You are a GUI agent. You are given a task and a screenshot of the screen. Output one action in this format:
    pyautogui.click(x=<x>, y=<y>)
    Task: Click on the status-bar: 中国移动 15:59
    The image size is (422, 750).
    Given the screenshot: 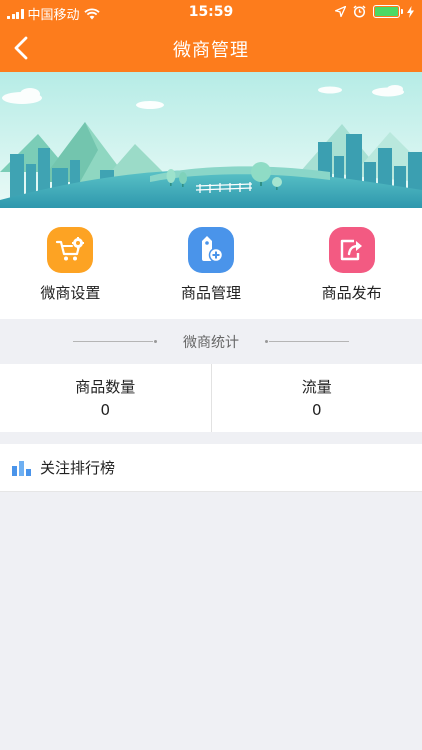 What is the action you would take?
    pyautogui.click(x=211, y=12)
    